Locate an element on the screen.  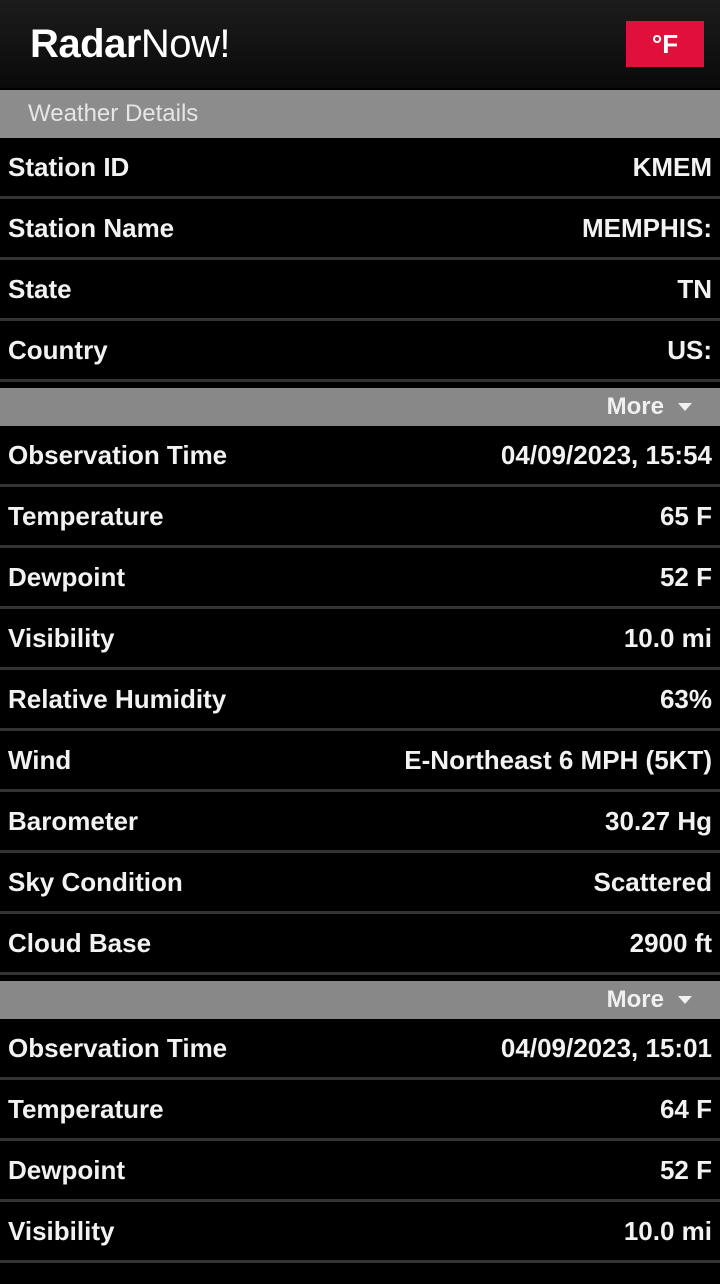
temperature-unit-button: °F is located at coordinates (665, 44).